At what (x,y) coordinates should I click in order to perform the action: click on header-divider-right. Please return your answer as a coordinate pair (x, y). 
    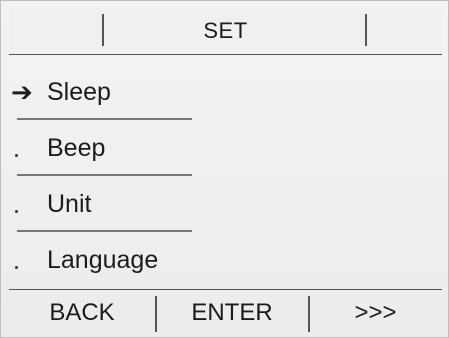
    Looking at the image, I should click on (366, 30).